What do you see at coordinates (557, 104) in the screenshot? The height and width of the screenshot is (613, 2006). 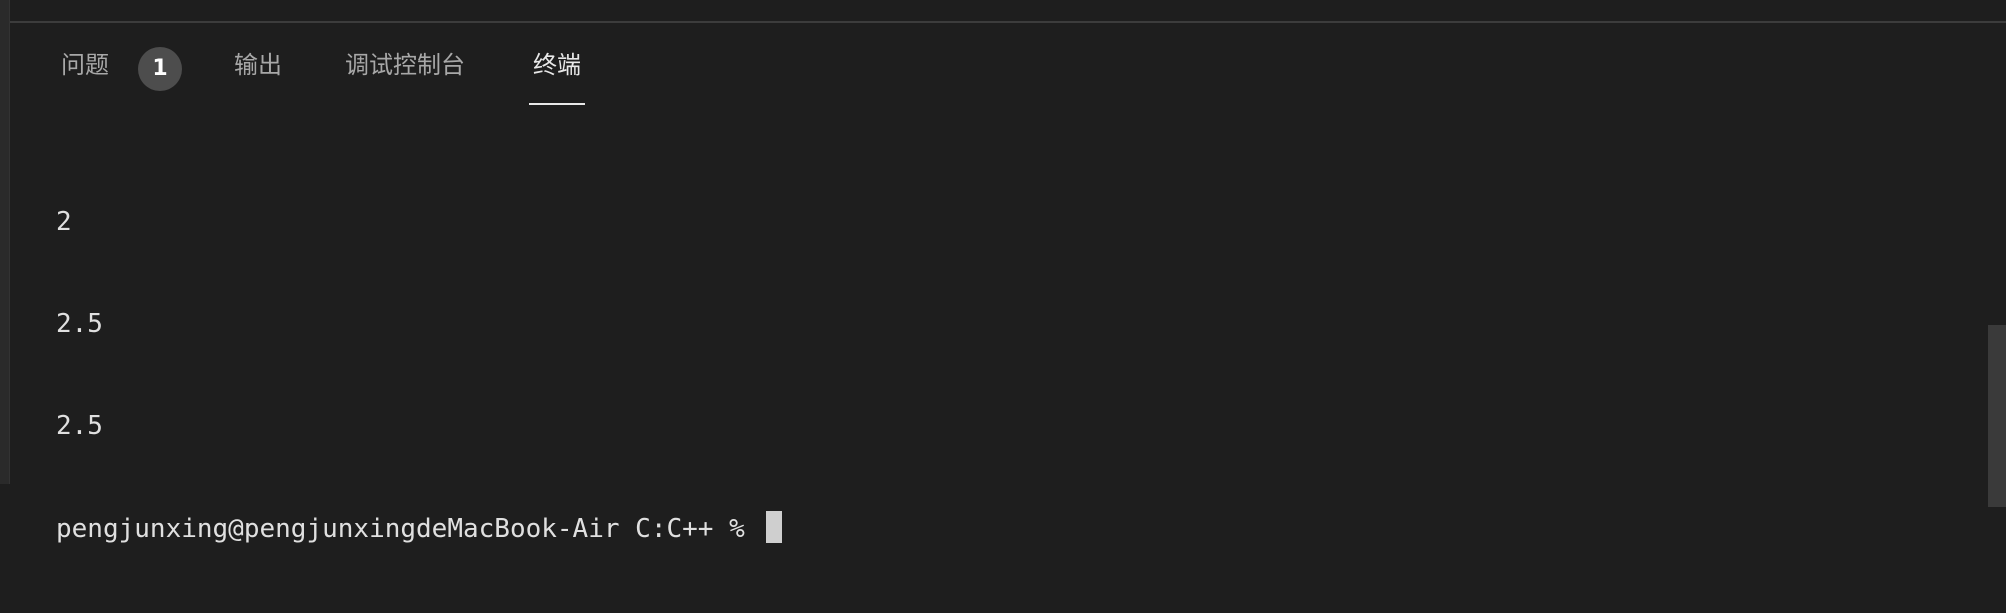 I see `active-tab-indicator` at bounding box center [557, 104].